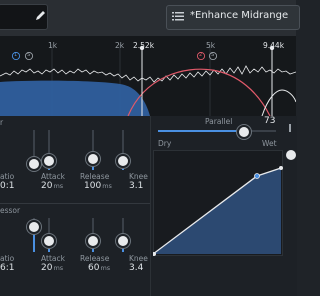 The image size is (320, 296). What do you see at coordinates (281, 168) in the screenshot?
I see `curve-end-point` at bounding box center [281, 168].